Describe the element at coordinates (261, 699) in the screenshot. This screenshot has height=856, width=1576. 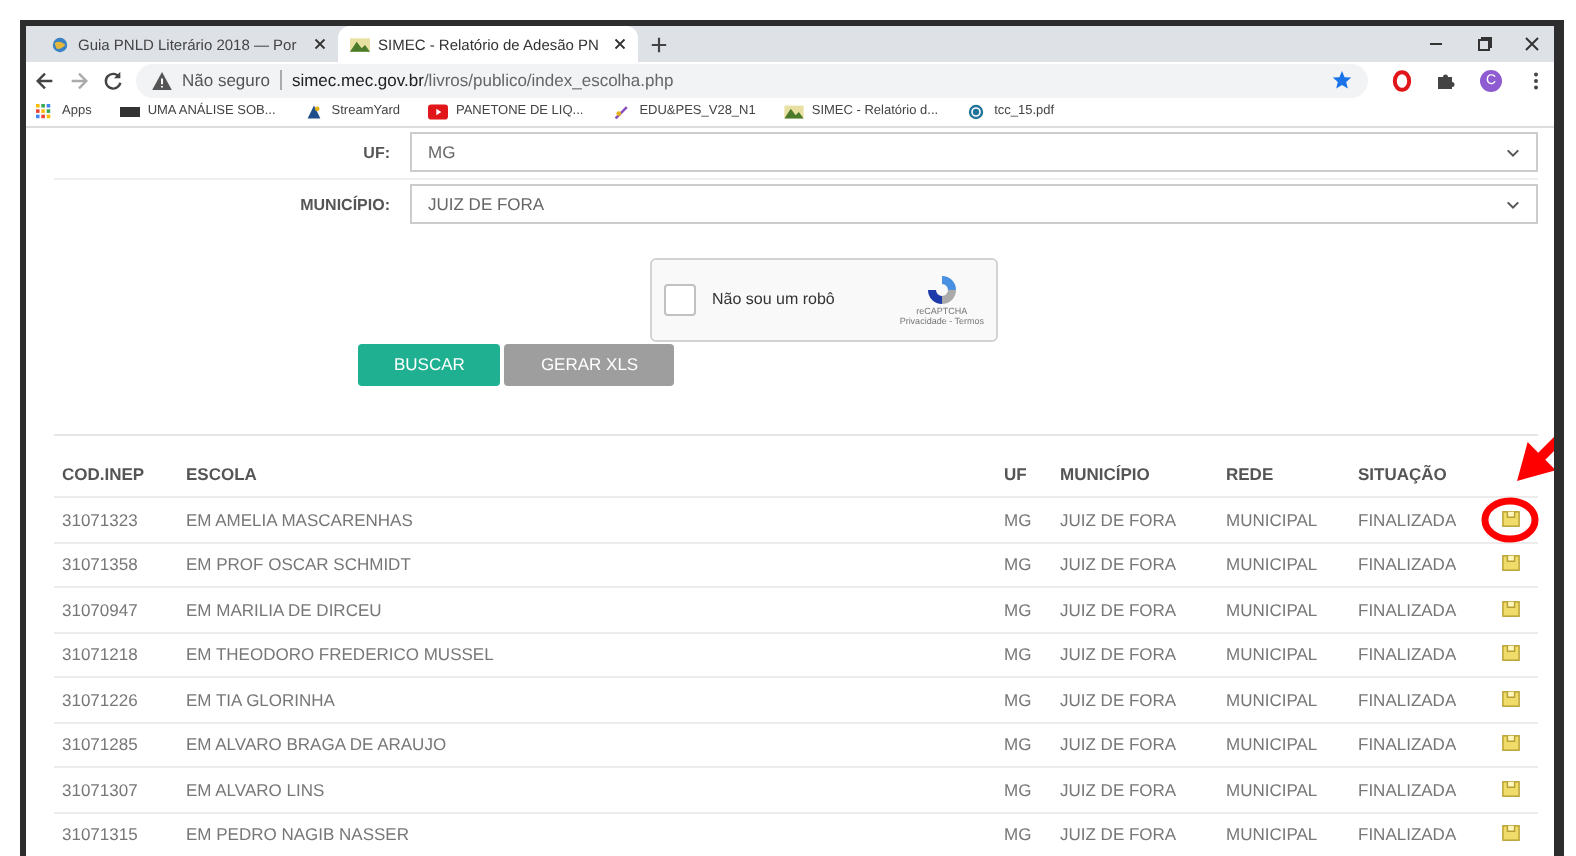
I see `table-cell-text: EM TIA GLORINHA` at that location.